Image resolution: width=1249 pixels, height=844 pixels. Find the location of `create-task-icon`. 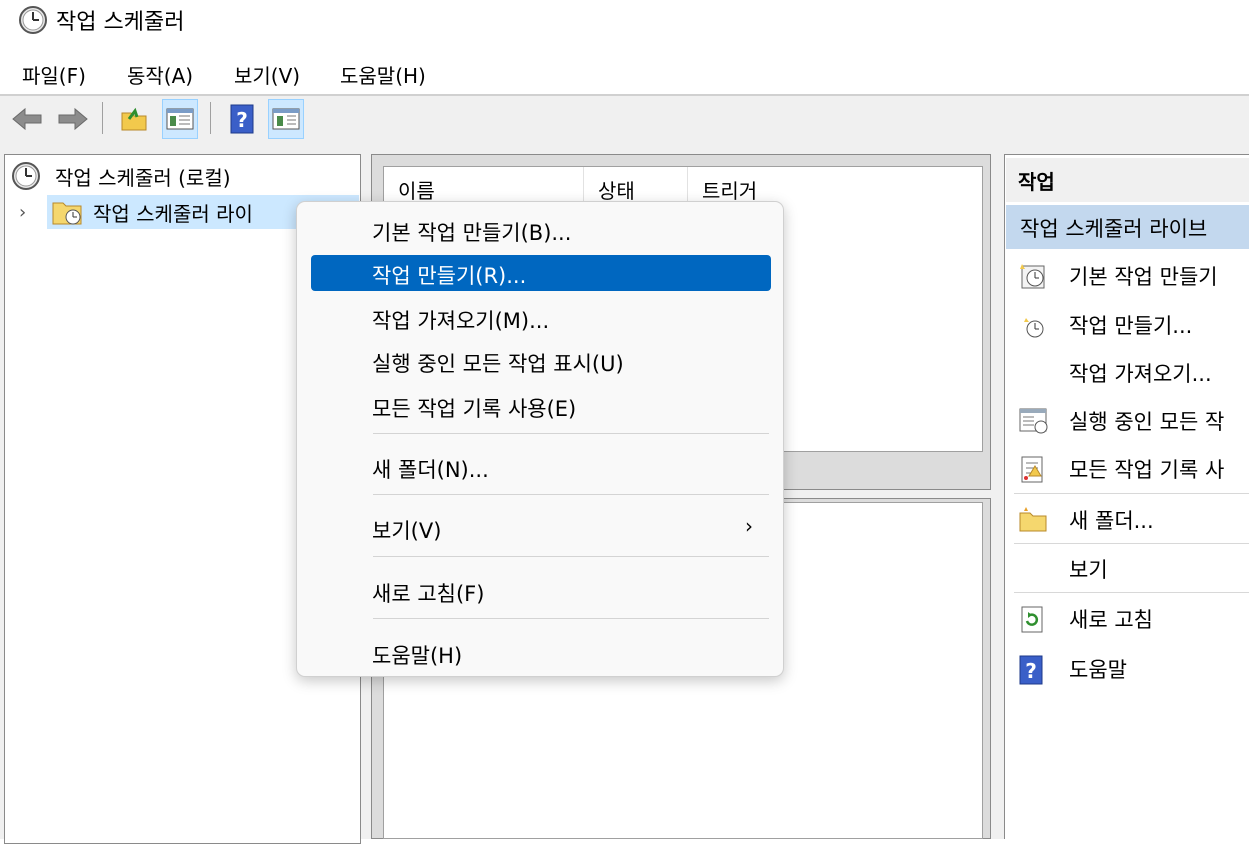

create-task-icon is located at coordinates (1033, 325).